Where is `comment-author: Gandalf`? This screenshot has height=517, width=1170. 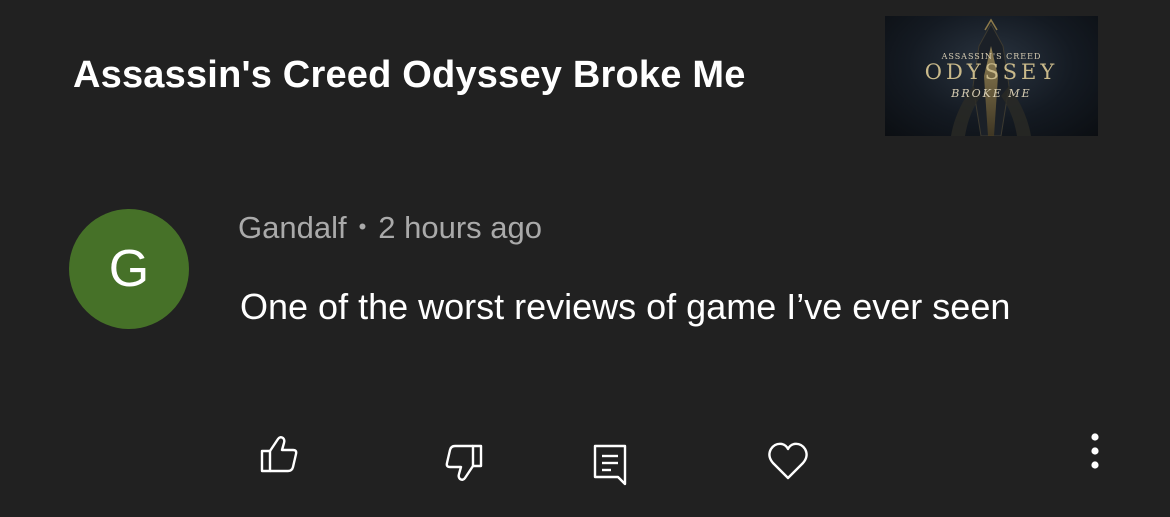
comment-author: Gandalf is located at coordinates (292, 227).